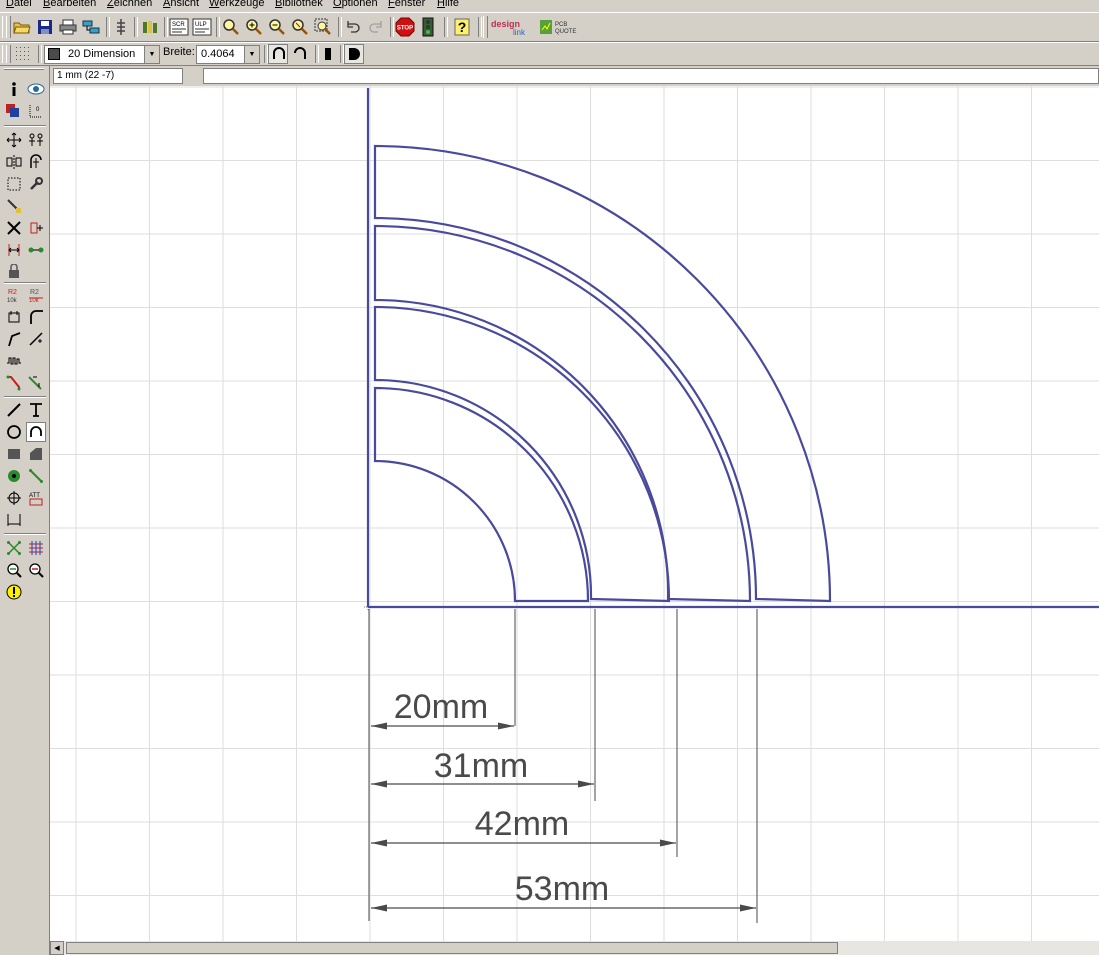  What do you see at coordinates (254, 27) in the screenshot?
I see `zoom-in-icon` at bounding box center [254, 27].